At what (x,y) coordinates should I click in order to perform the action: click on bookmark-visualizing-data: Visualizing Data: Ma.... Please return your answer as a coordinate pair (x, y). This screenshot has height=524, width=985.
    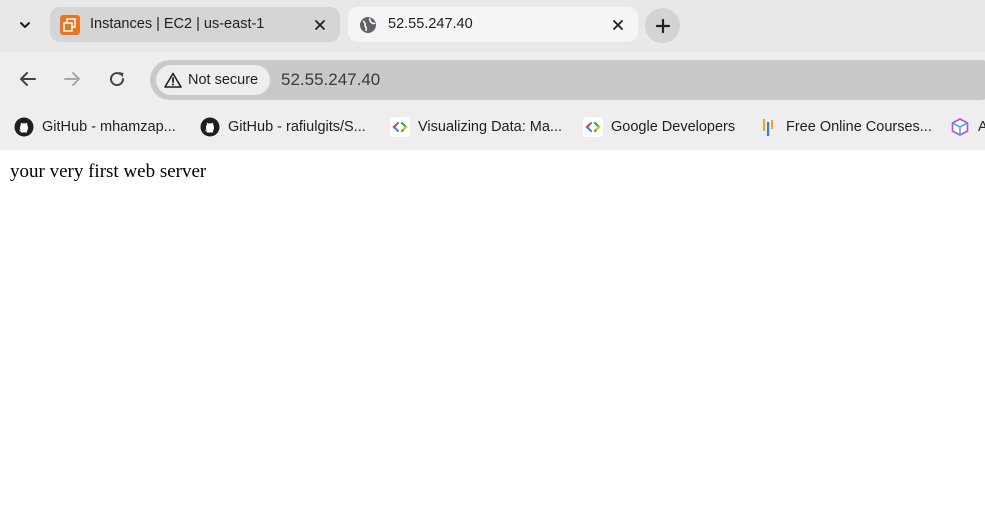
    Looking at the image, I should click on (476, 127).